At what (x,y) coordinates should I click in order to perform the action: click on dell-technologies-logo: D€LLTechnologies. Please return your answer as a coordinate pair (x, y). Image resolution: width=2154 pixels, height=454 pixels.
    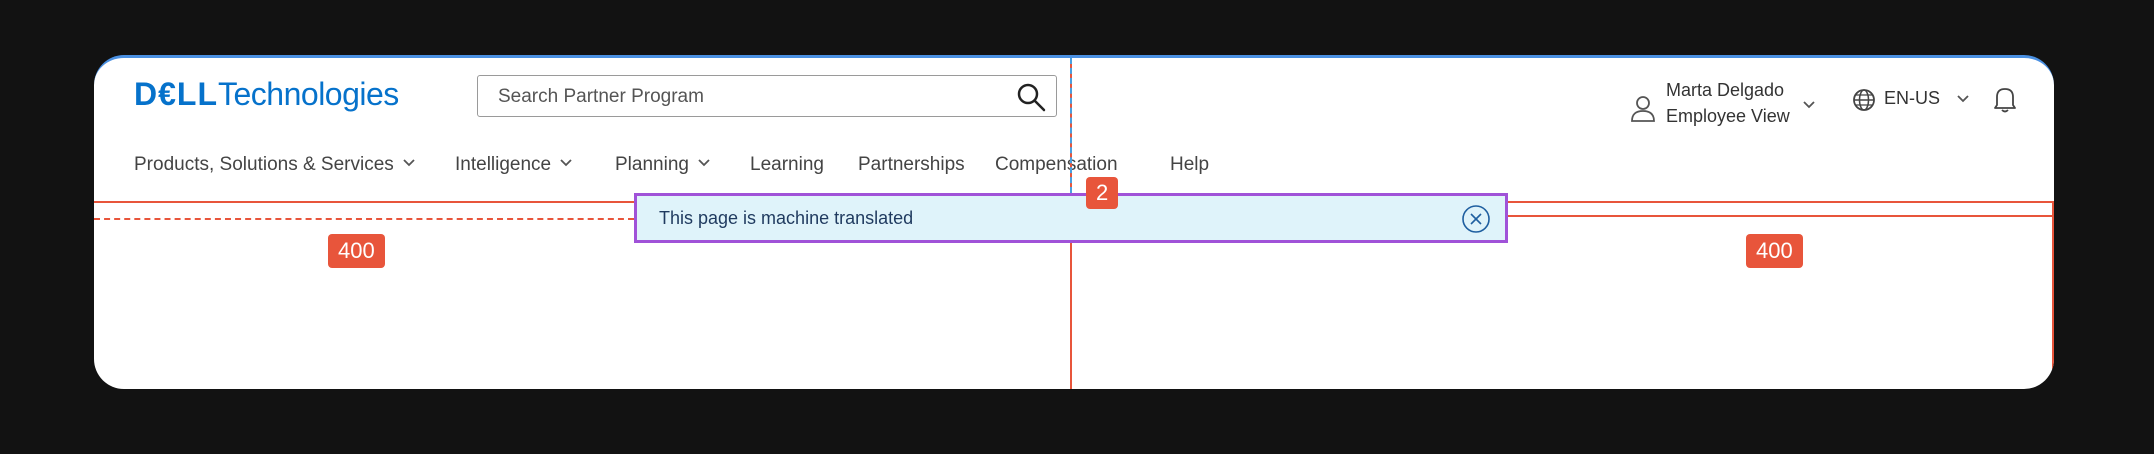
    Looking at the image, I should click on (266, 94).